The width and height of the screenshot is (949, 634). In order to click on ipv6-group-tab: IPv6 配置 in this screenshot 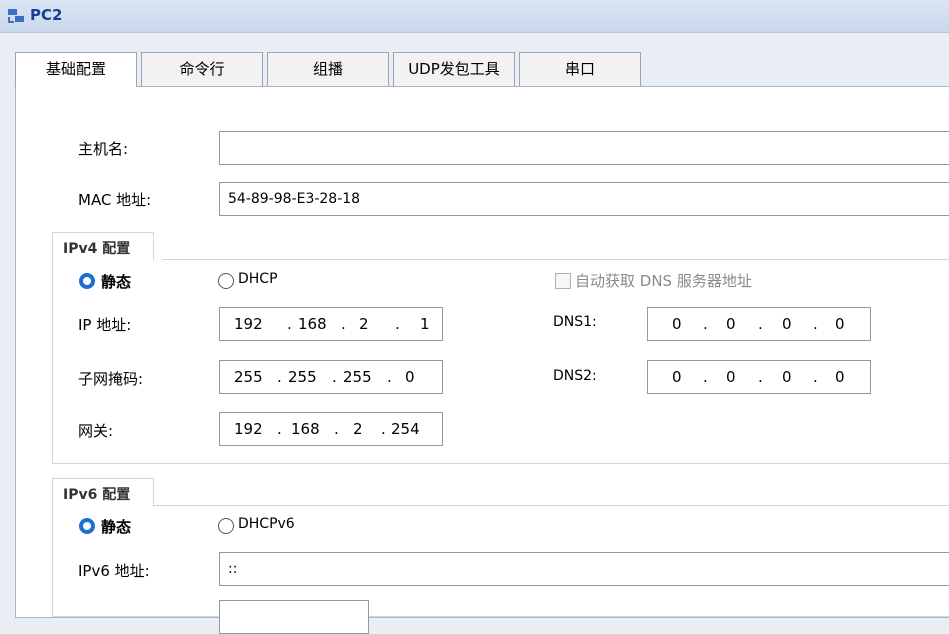, I will do `click(103, 492)`.